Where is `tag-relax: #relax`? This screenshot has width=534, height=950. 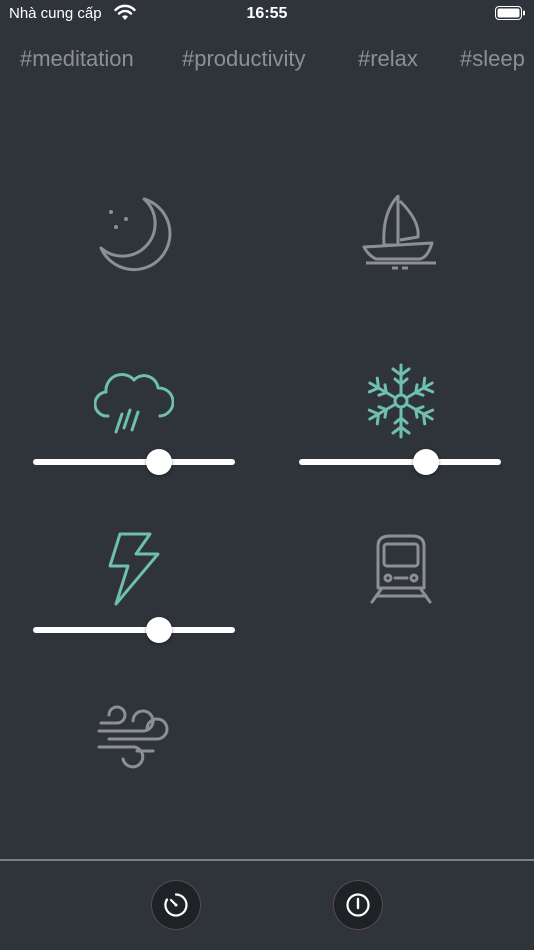 tag-relax: #relax is located at coordinates (388, 59).